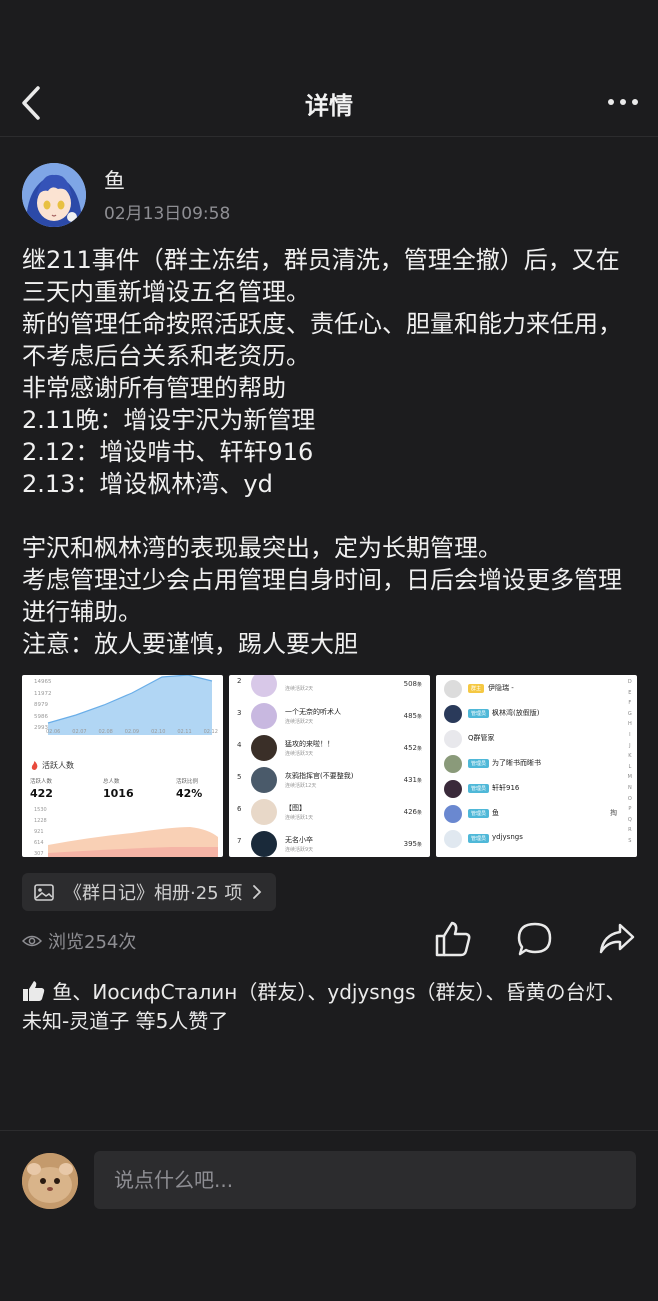  Describe the element at coordinates (507, 837) in the screenshot. I see `member-name: ydjysngs` at that location.